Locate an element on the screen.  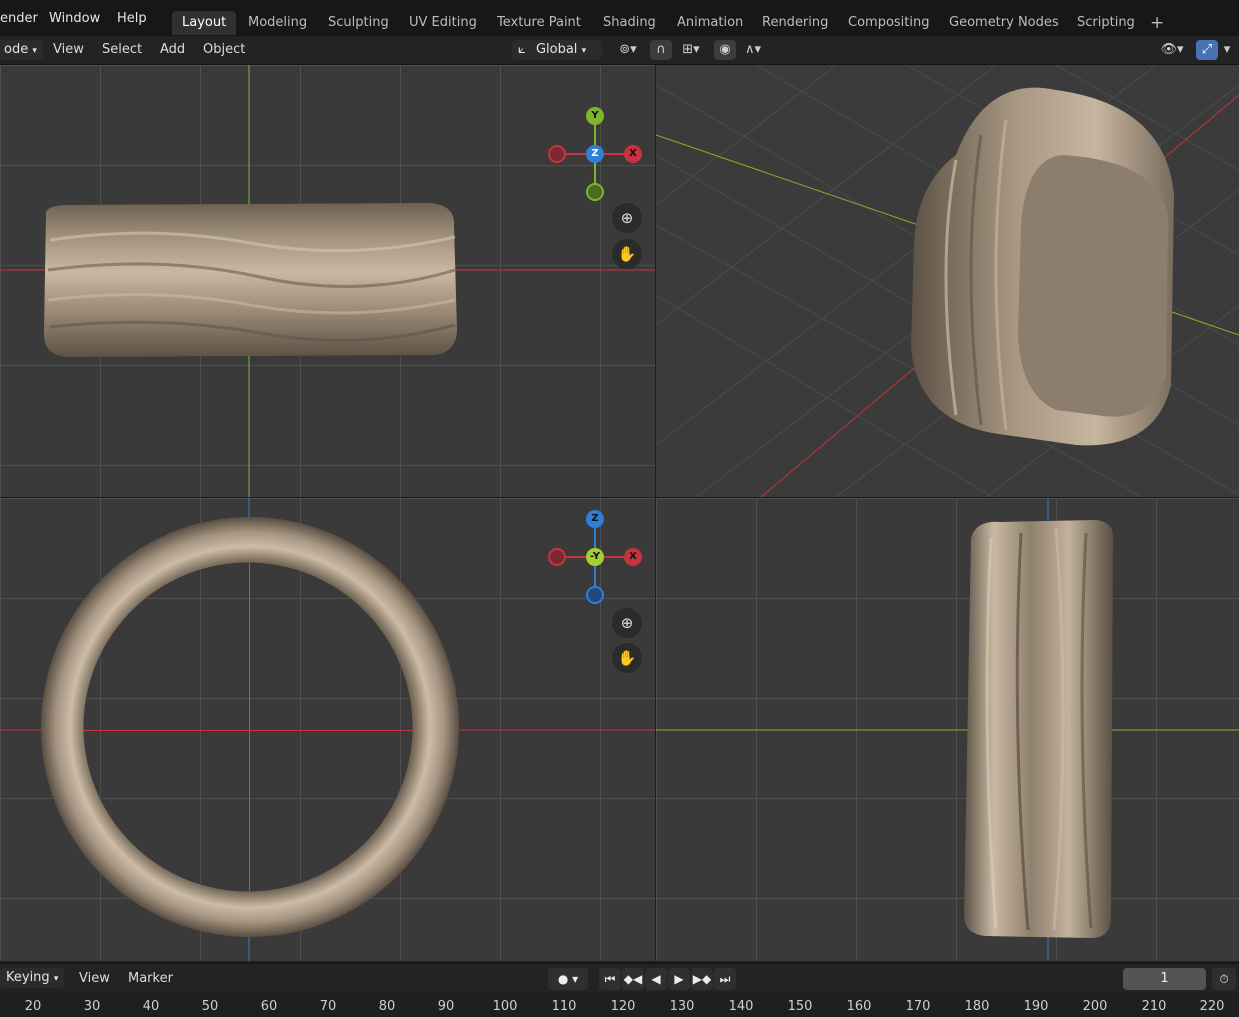
stopwatch-icon: ⏱ is located at coordinates (1224, 979).